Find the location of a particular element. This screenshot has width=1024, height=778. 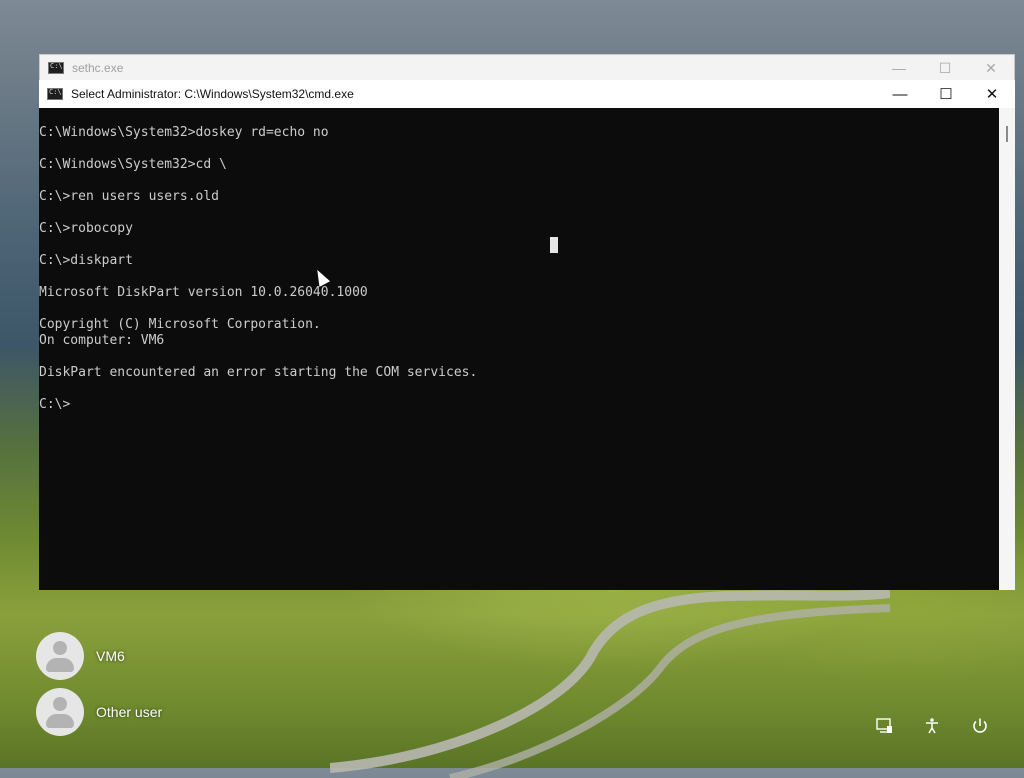

sethc-window-controls: — ☐ ✕ is located at coordinates (945, 68).